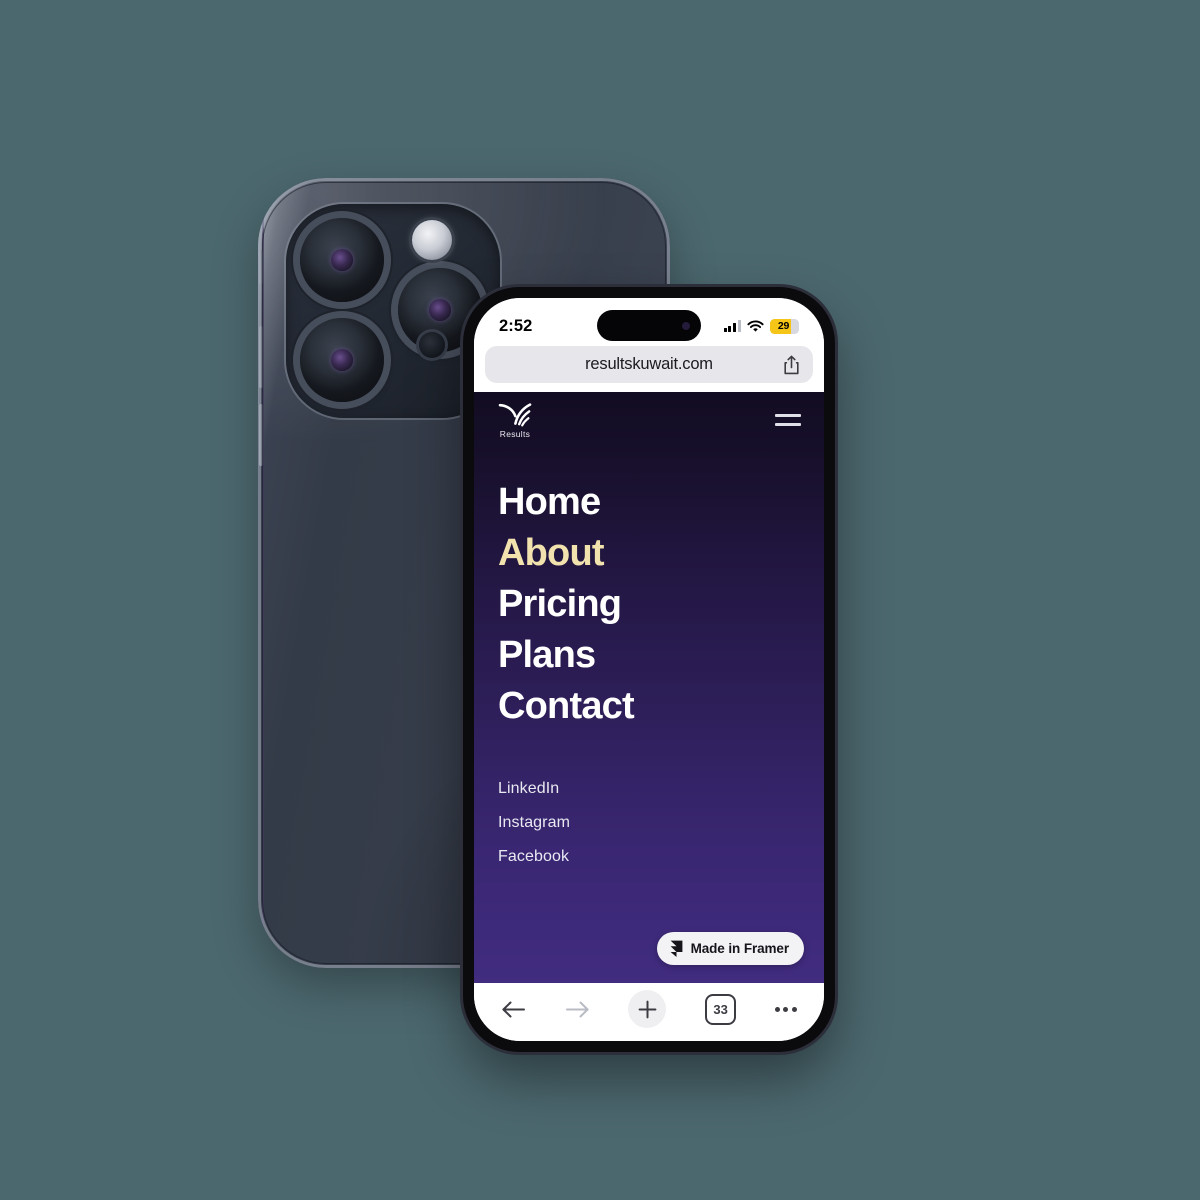 The image size is (1200, 1200). I want to click on status-time: 2:52, so click(516, 325).